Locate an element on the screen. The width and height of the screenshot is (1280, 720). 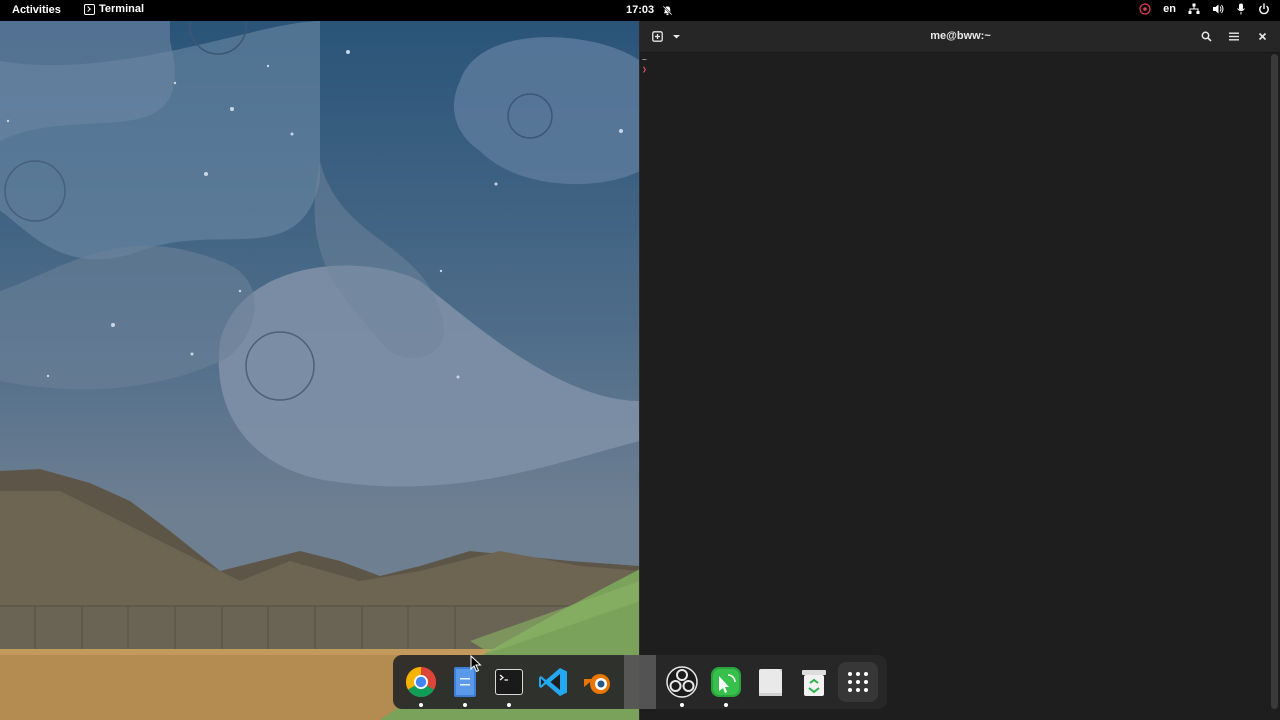
dock-item-trash is located at coordinates (814, 682).